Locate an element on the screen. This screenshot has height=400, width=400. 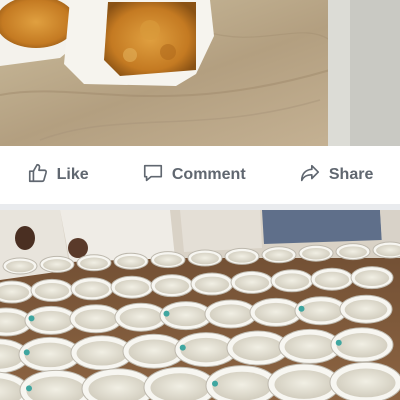
comment-label: Comment is located at coordinates (208, 174).